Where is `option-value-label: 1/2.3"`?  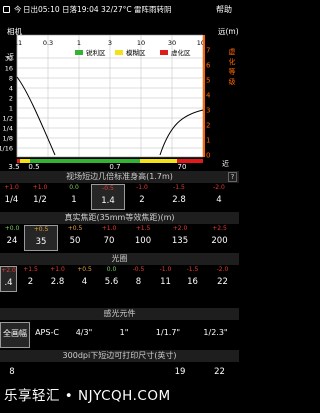 option-value-label: 1/2.3" is located at coordinates (215, 332).